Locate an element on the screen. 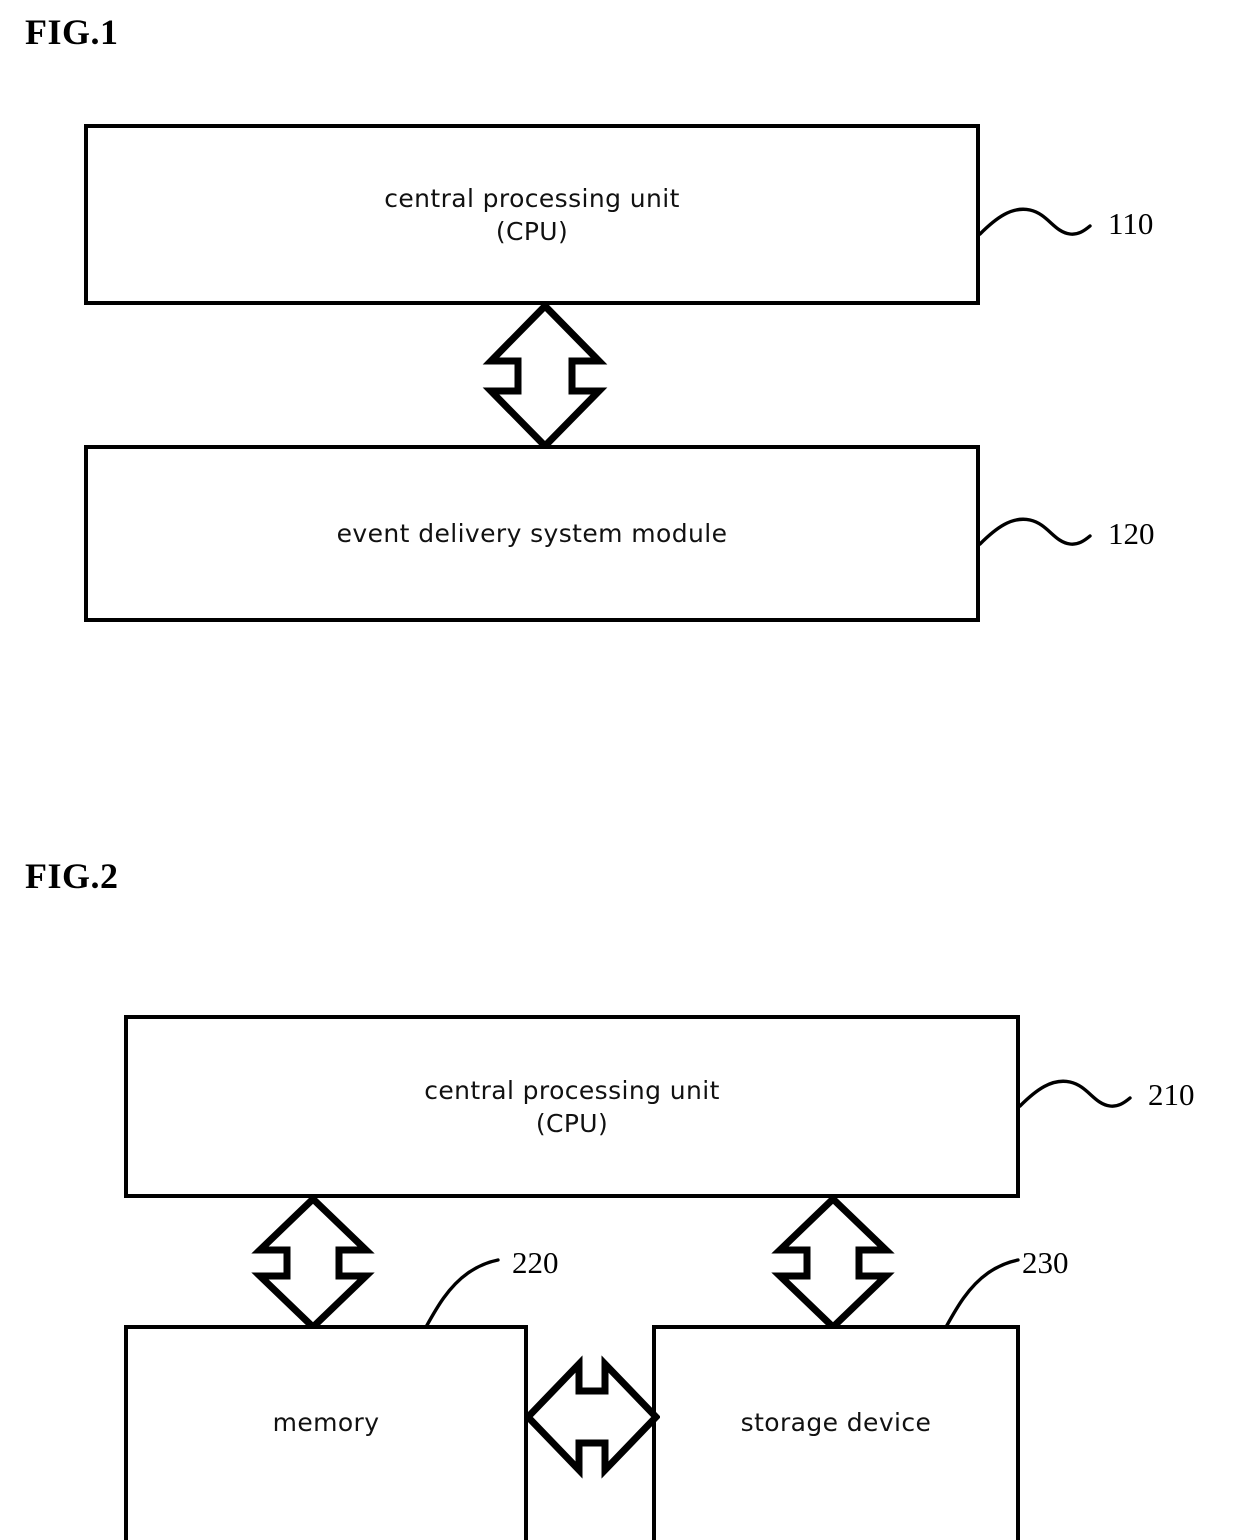  fig2-memory-leader-line is located at coordinates (462, 1293).